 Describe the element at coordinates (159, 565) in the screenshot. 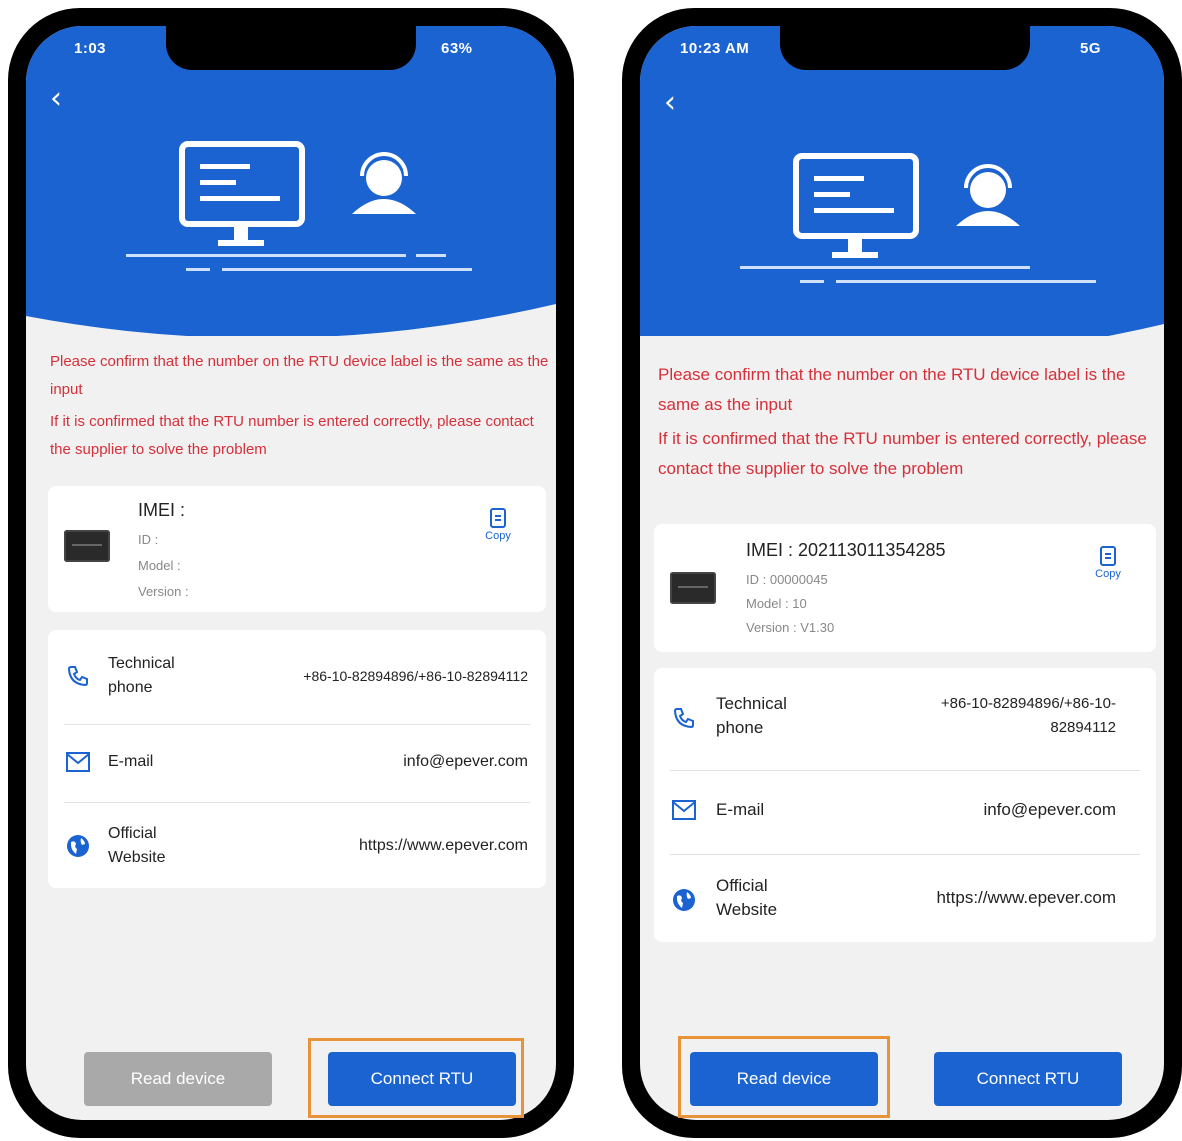

I see `device-model: Model :` at that location.